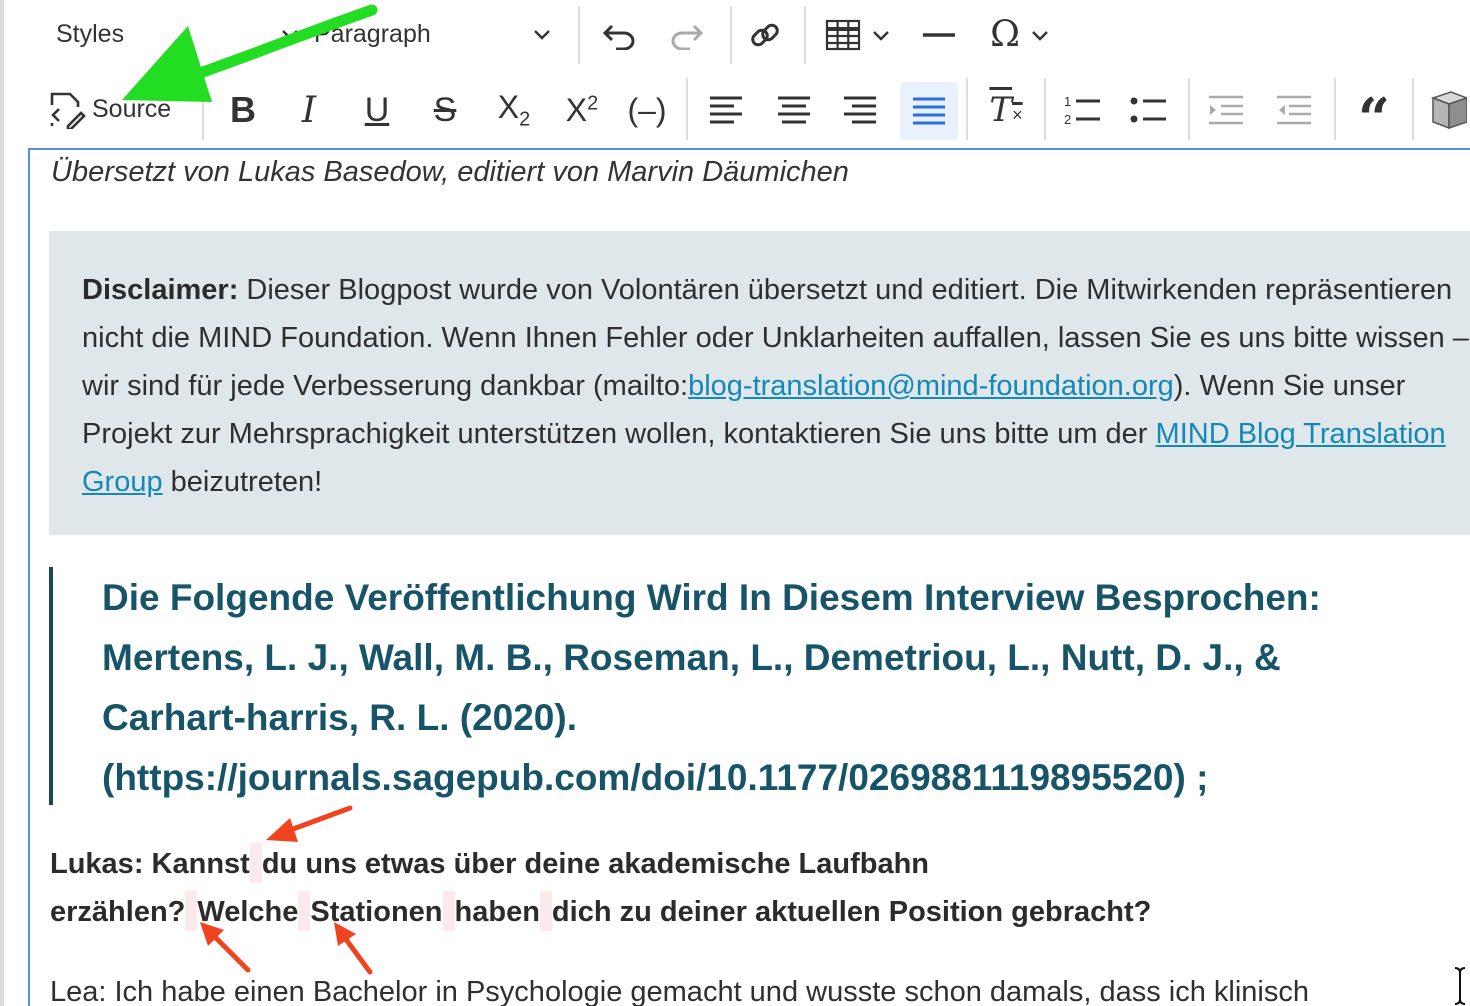 This screenshot has height=1006, width=1470. Describe the element at coordinates (497, 912) in the screenshot. I see `question-word: haben` at that location.